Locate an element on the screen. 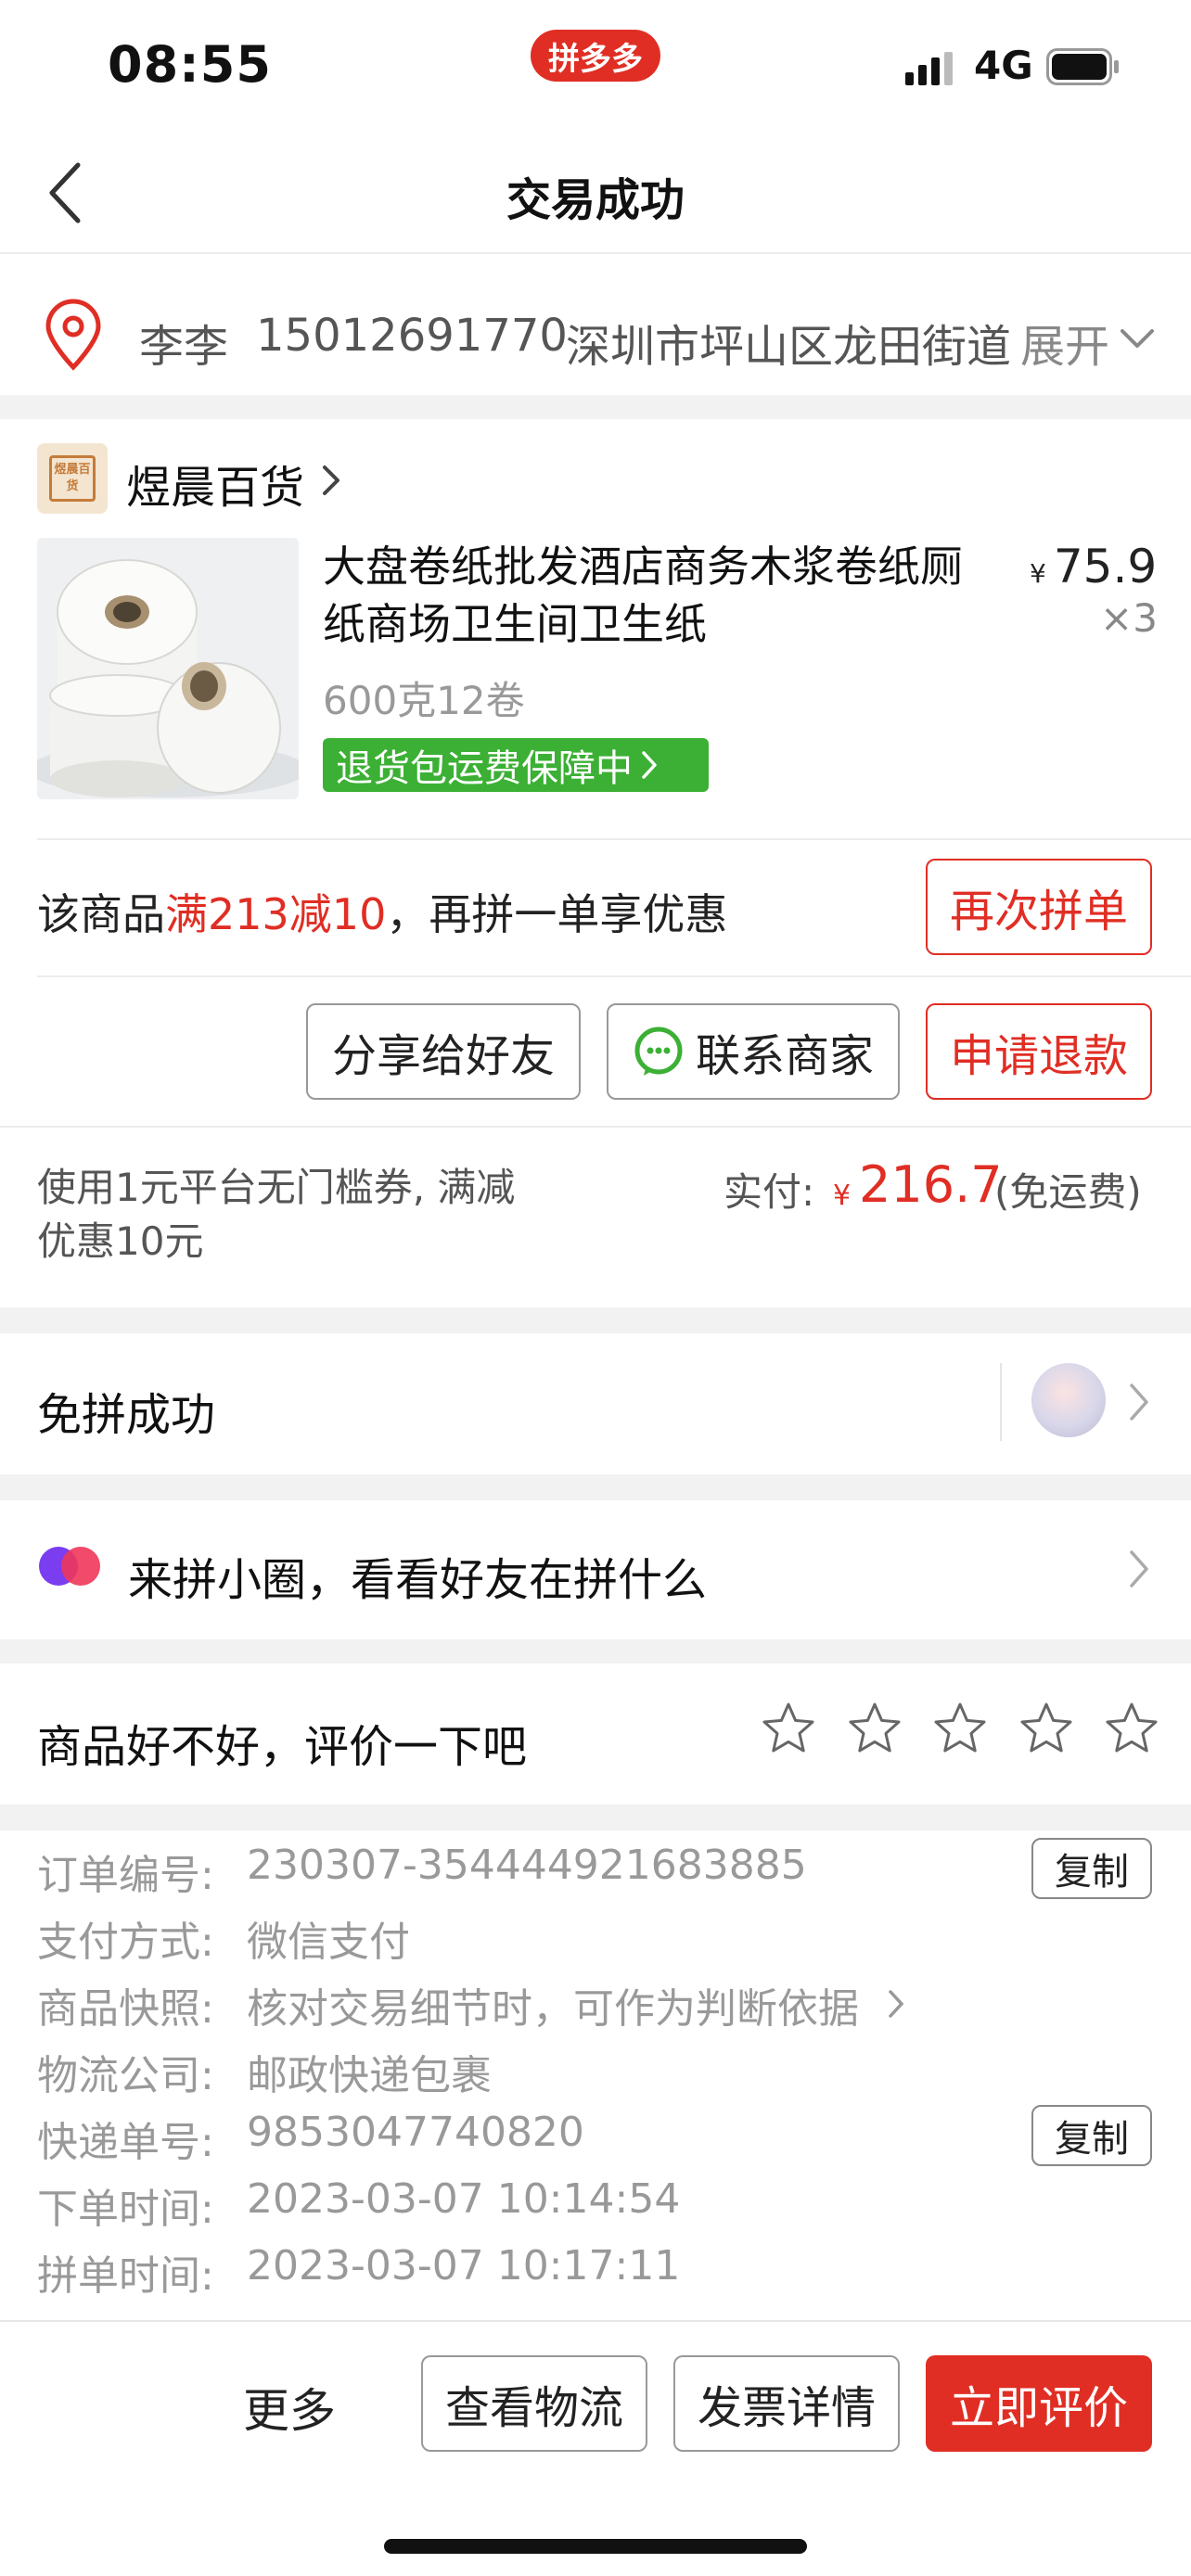 This screenshot has width=1191, height=2576. order-info-value: 230307-354444921683885 is located at coordinates (527, 1866).